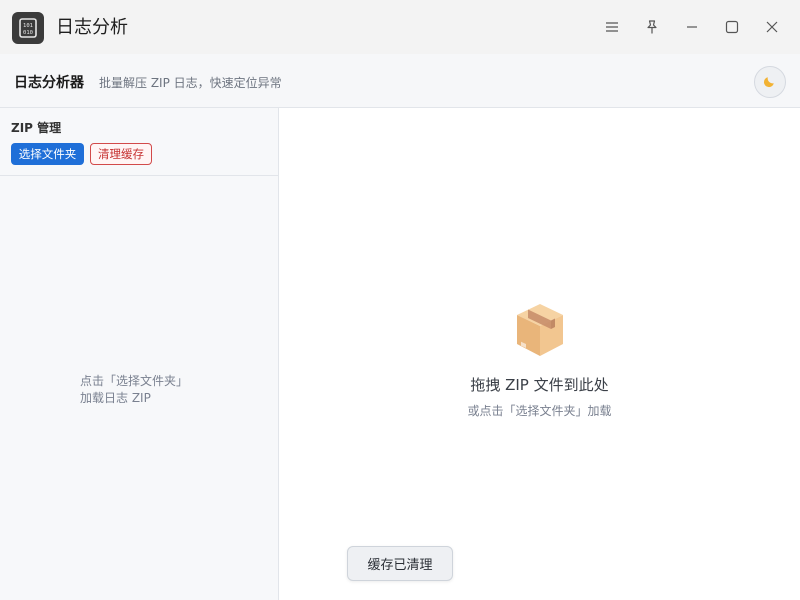  I want to click on menu-icon, so click(612, 27).